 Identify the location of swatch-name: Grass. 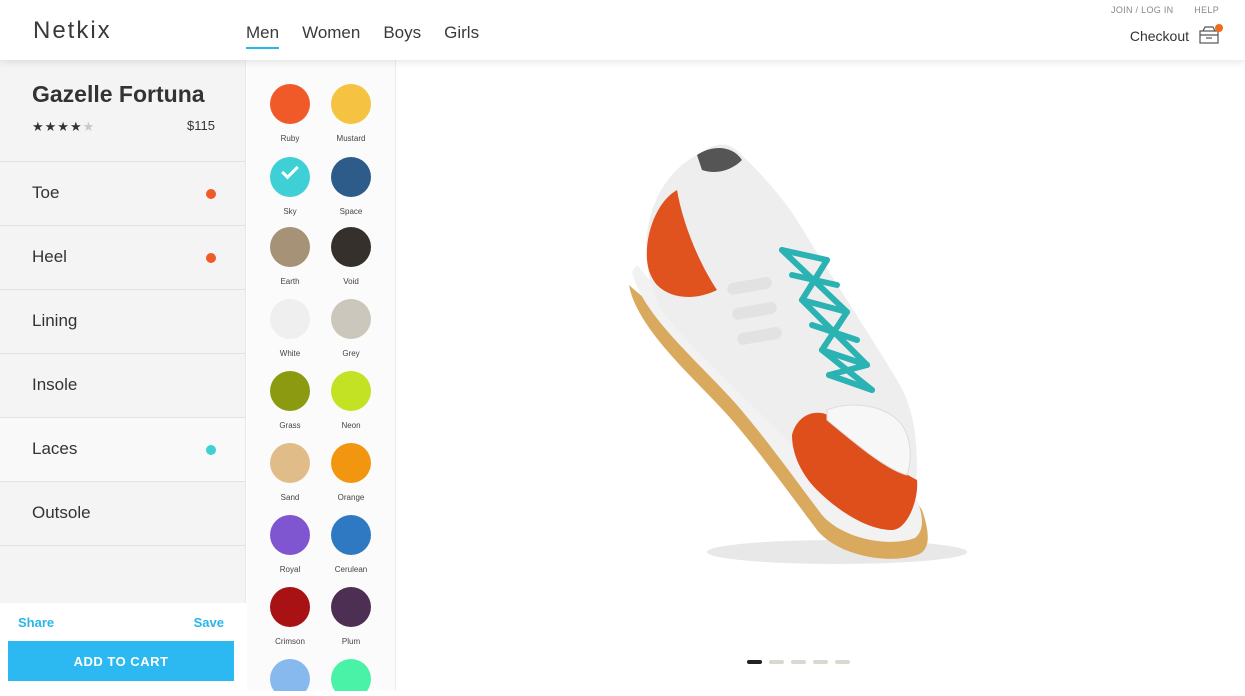
(290, 425).